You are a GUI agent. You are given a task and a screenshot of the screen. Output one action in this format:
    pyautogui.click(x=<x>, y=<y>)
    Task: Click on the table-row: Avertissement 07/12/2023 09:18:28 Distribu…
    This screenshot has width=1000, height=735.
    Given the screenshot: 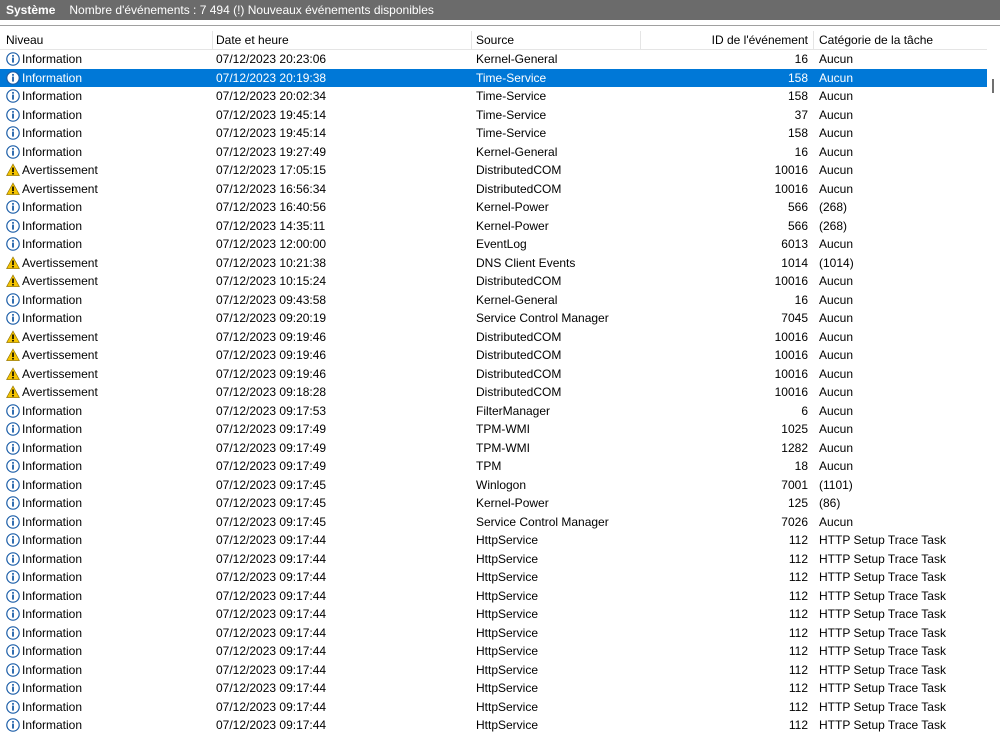 What is the action you would take?
    pyautogui.click(x=493, y=392)
    